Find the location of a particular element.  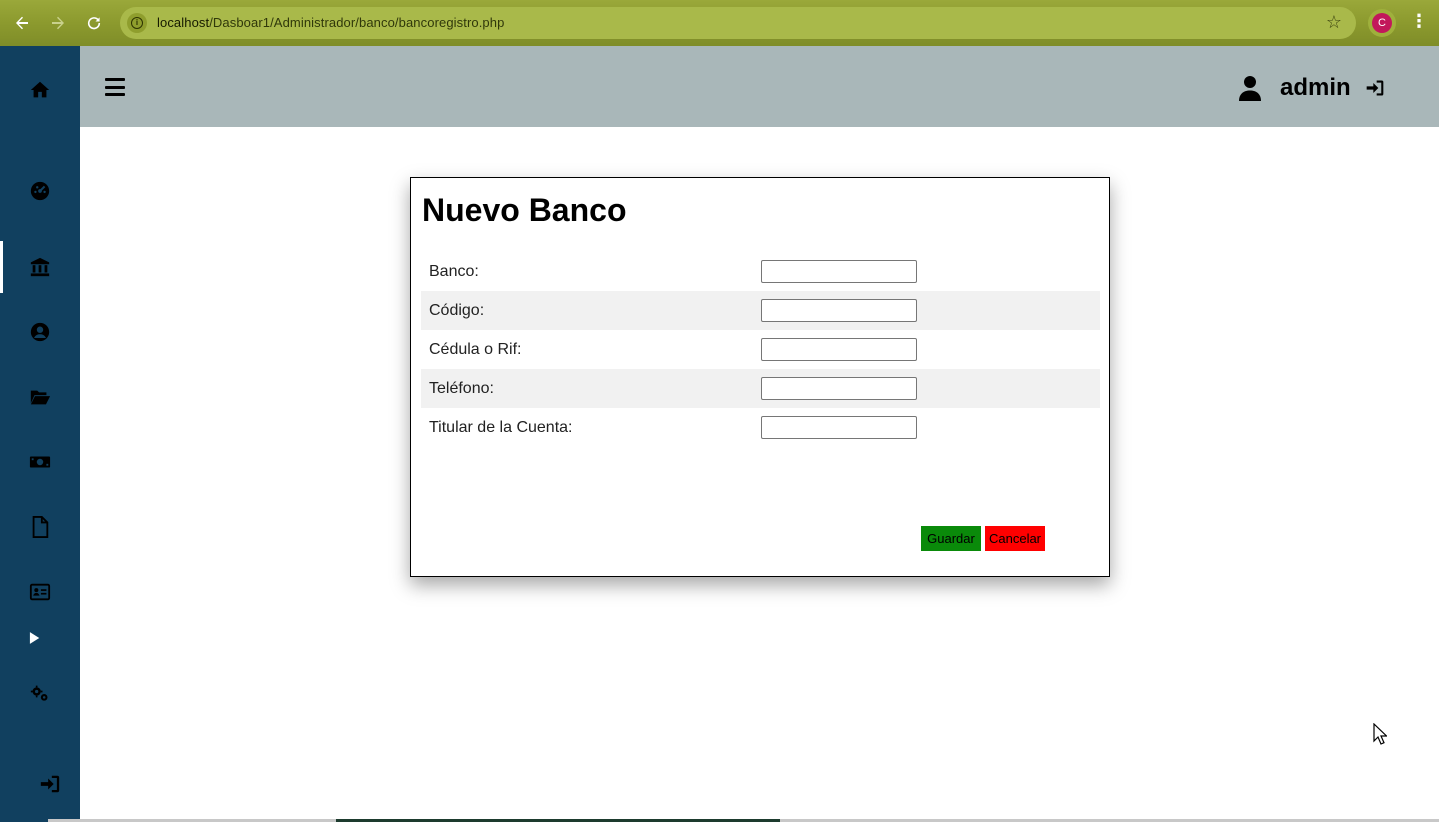

field-row-codigo: Código: is located at coordinates (760, 310).